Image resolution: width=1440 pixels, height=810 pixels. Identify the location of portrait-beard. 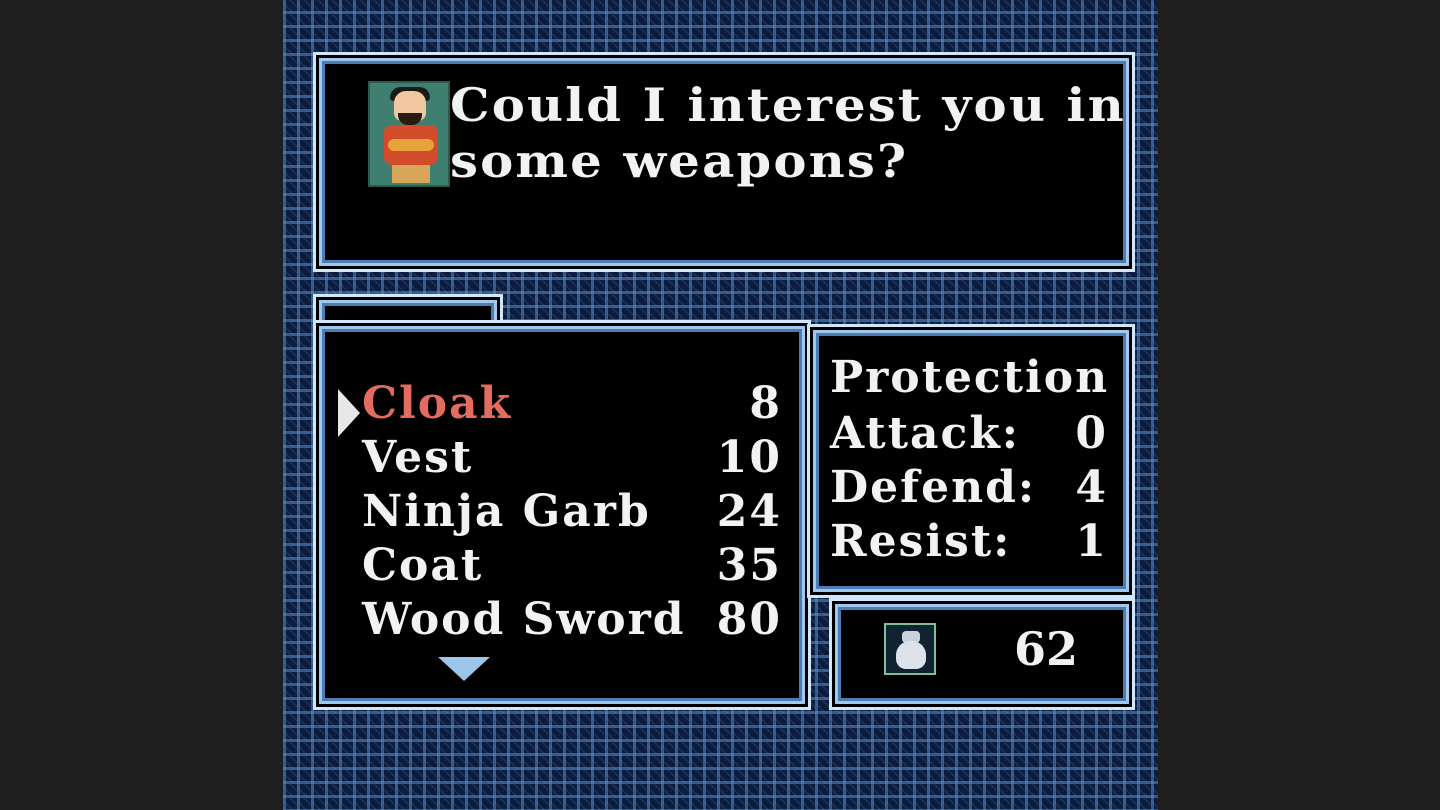
(410, 119).